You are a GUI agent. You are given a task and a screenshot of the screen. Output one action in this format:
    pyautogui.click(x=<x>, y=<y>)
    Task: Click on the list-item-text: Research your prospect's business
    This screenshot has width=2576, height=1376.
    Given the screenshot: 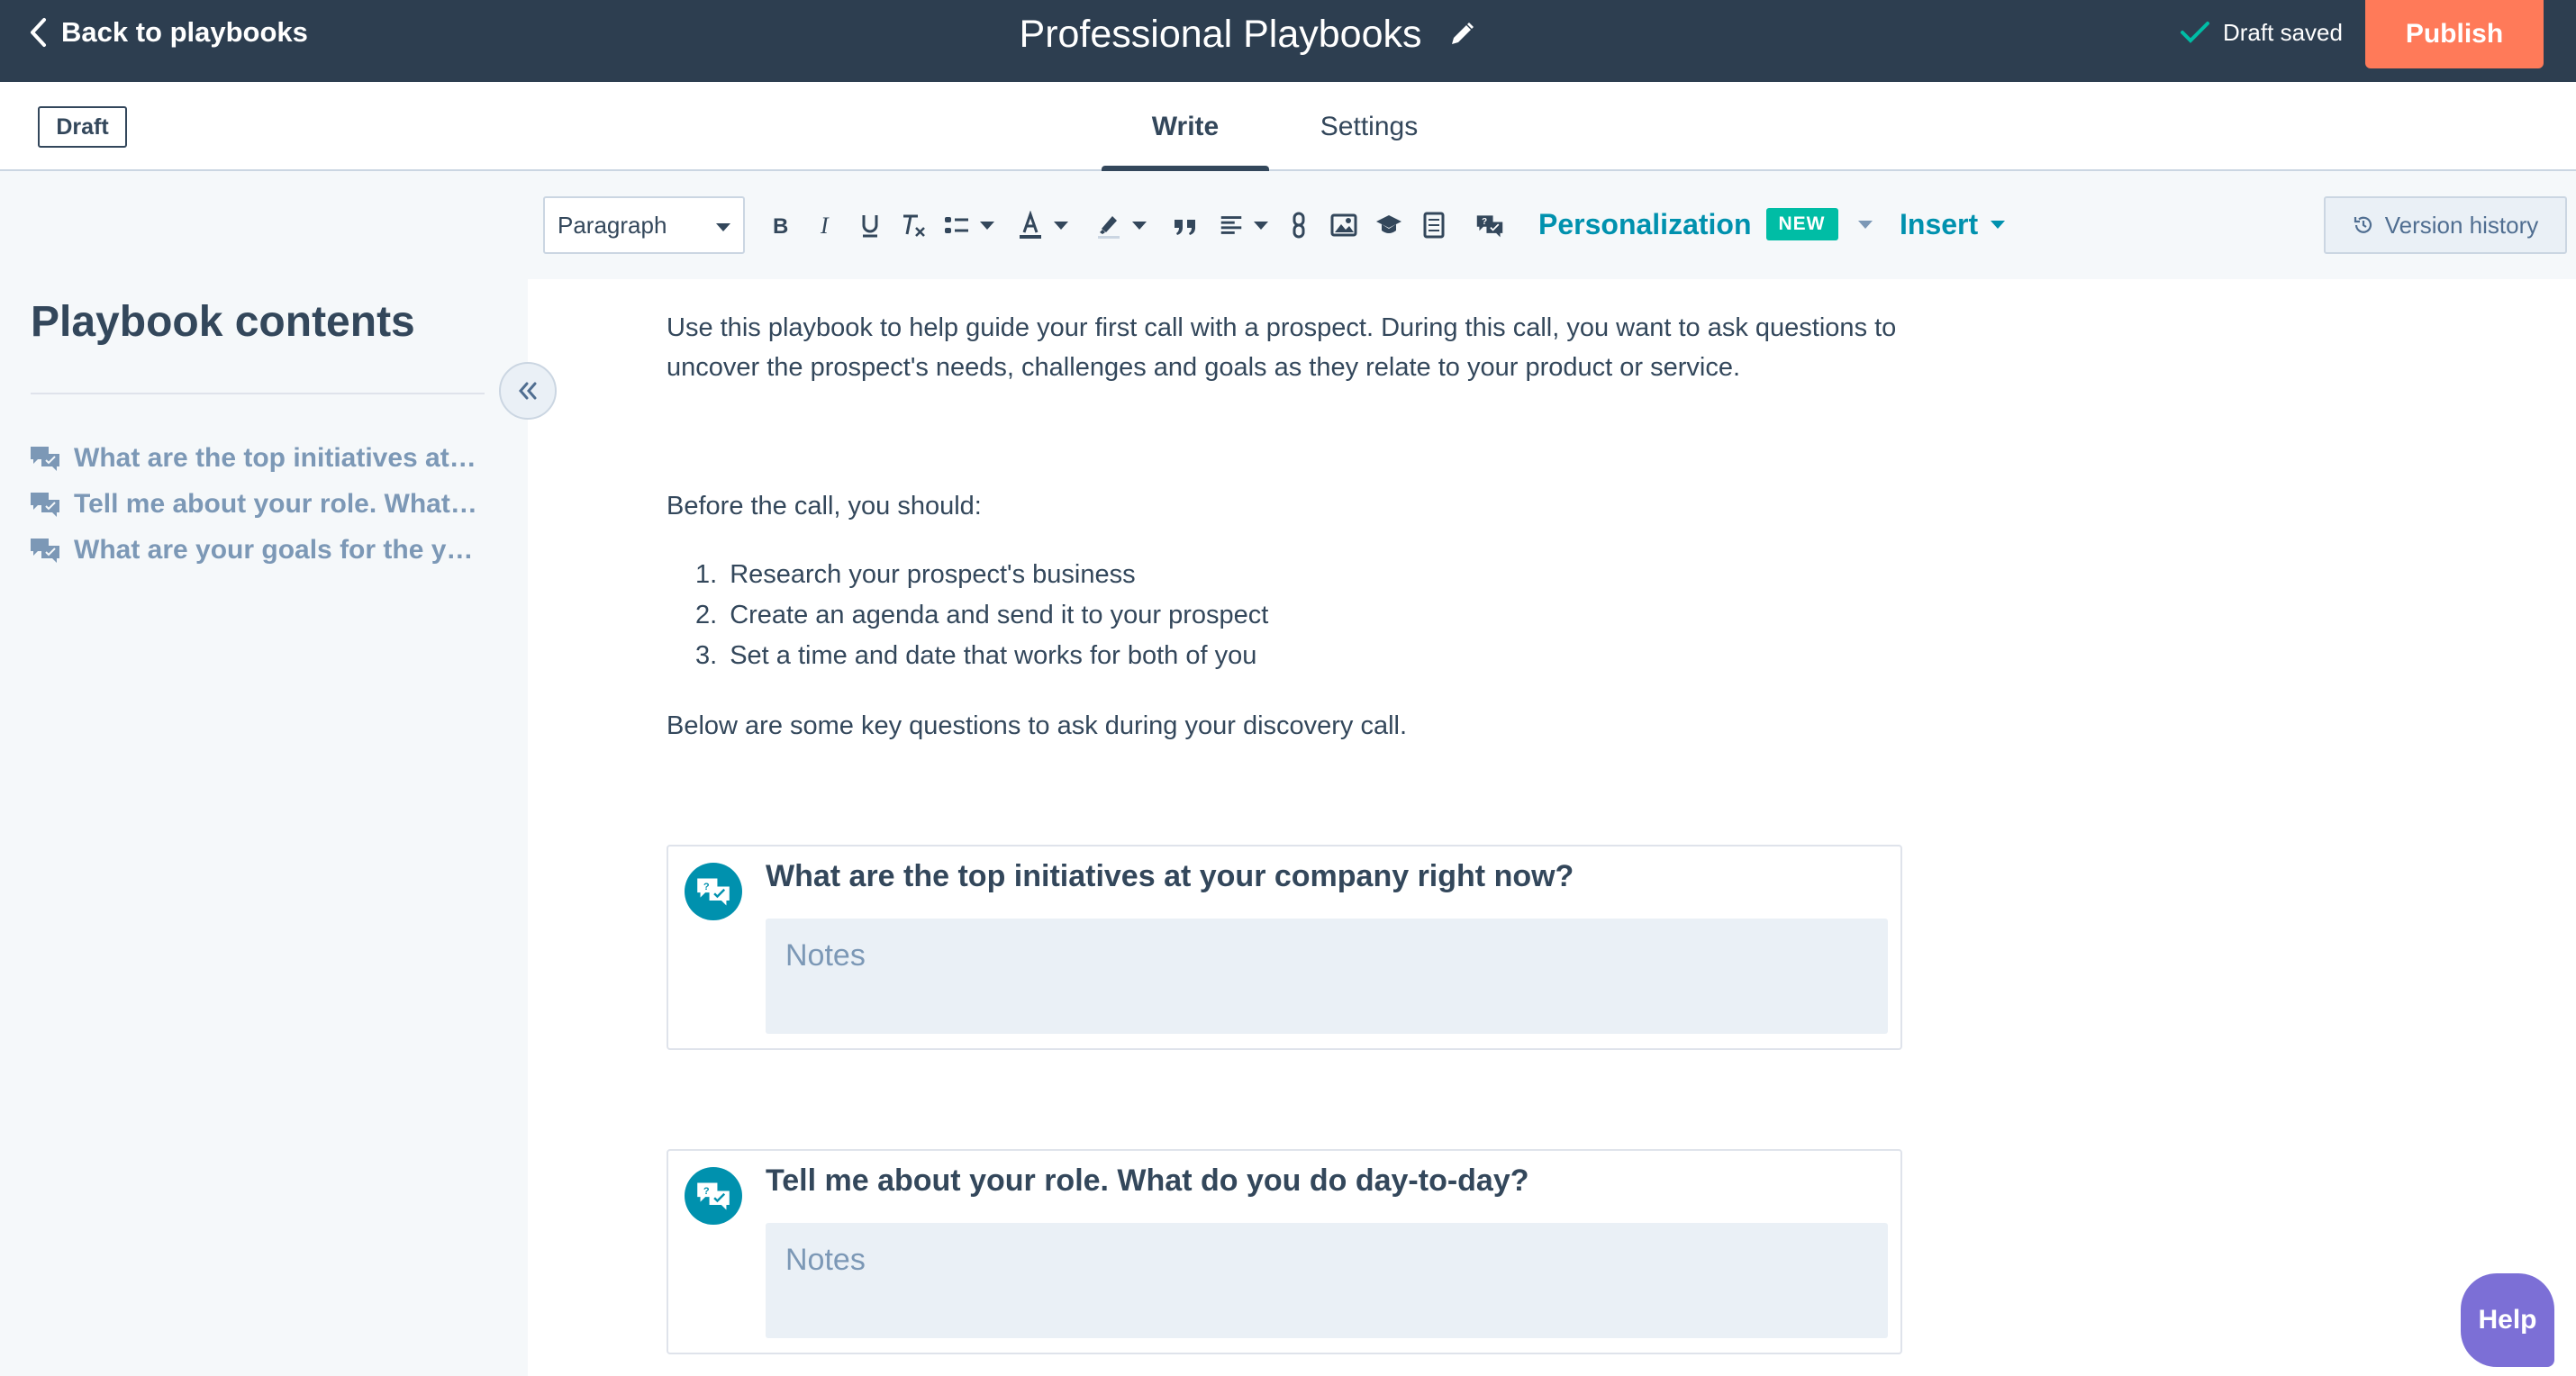 What is the action you would take?
    pyautogui.click(x=933, y=574)
    